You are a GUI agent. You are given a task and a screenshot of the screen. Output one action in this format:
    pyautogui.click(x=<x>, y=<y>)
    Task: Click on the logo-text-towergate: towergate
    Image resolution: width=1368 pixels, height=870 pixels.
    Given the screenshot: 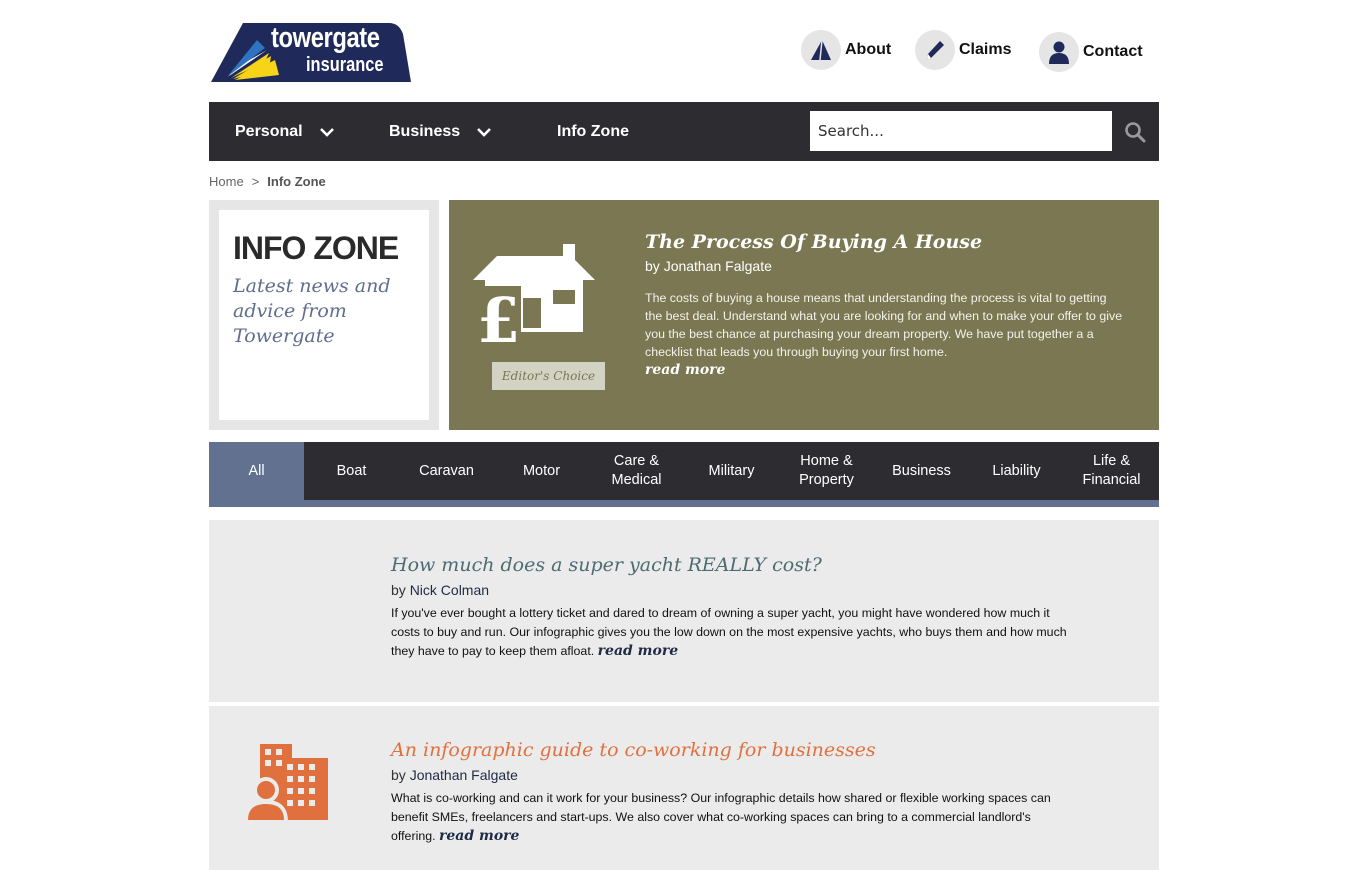 What is the action you would take?
    pyautogui.click(x=325, y=38)
    